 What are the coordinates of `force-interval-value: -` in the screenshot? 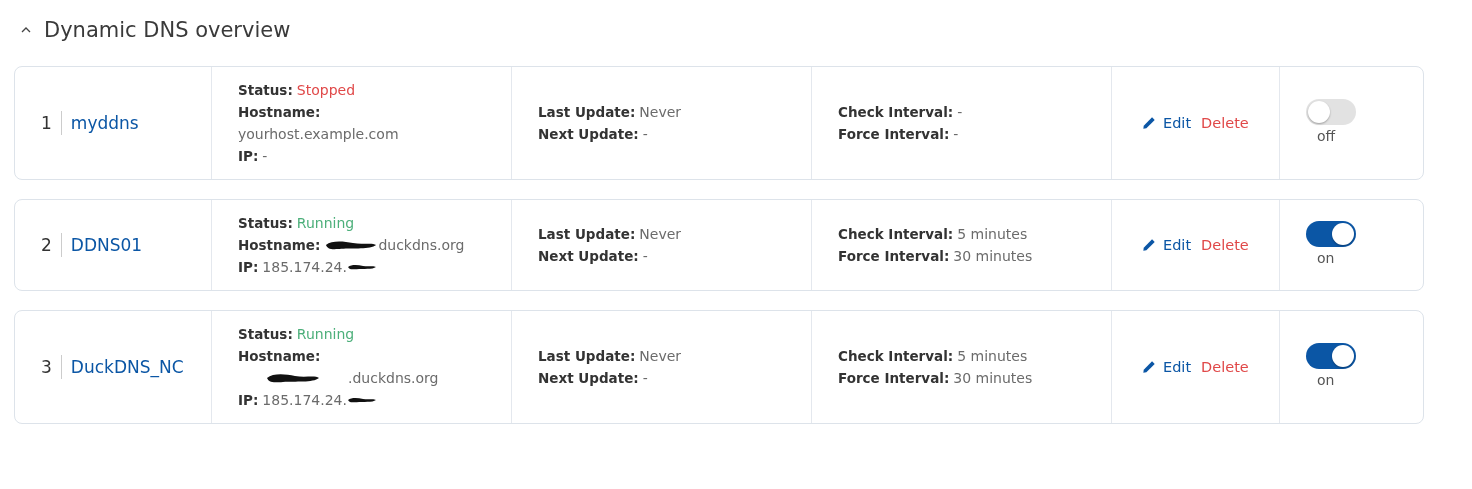 It's located at (956, 134).